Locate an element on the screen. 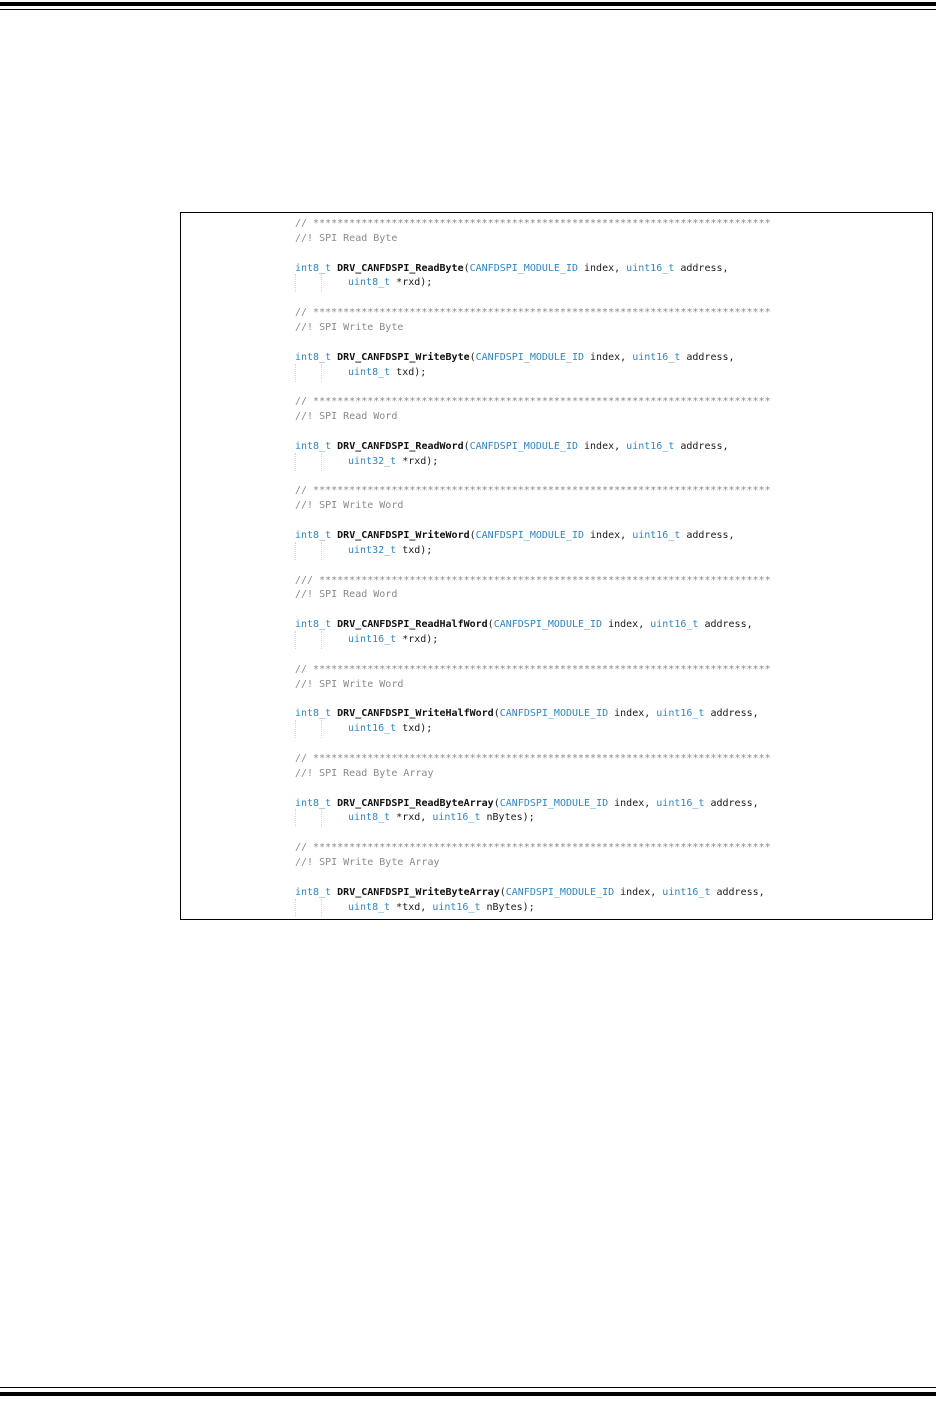  doc-comment-text: //! SPI Read Byte Array is located at coordinates (364, 773).